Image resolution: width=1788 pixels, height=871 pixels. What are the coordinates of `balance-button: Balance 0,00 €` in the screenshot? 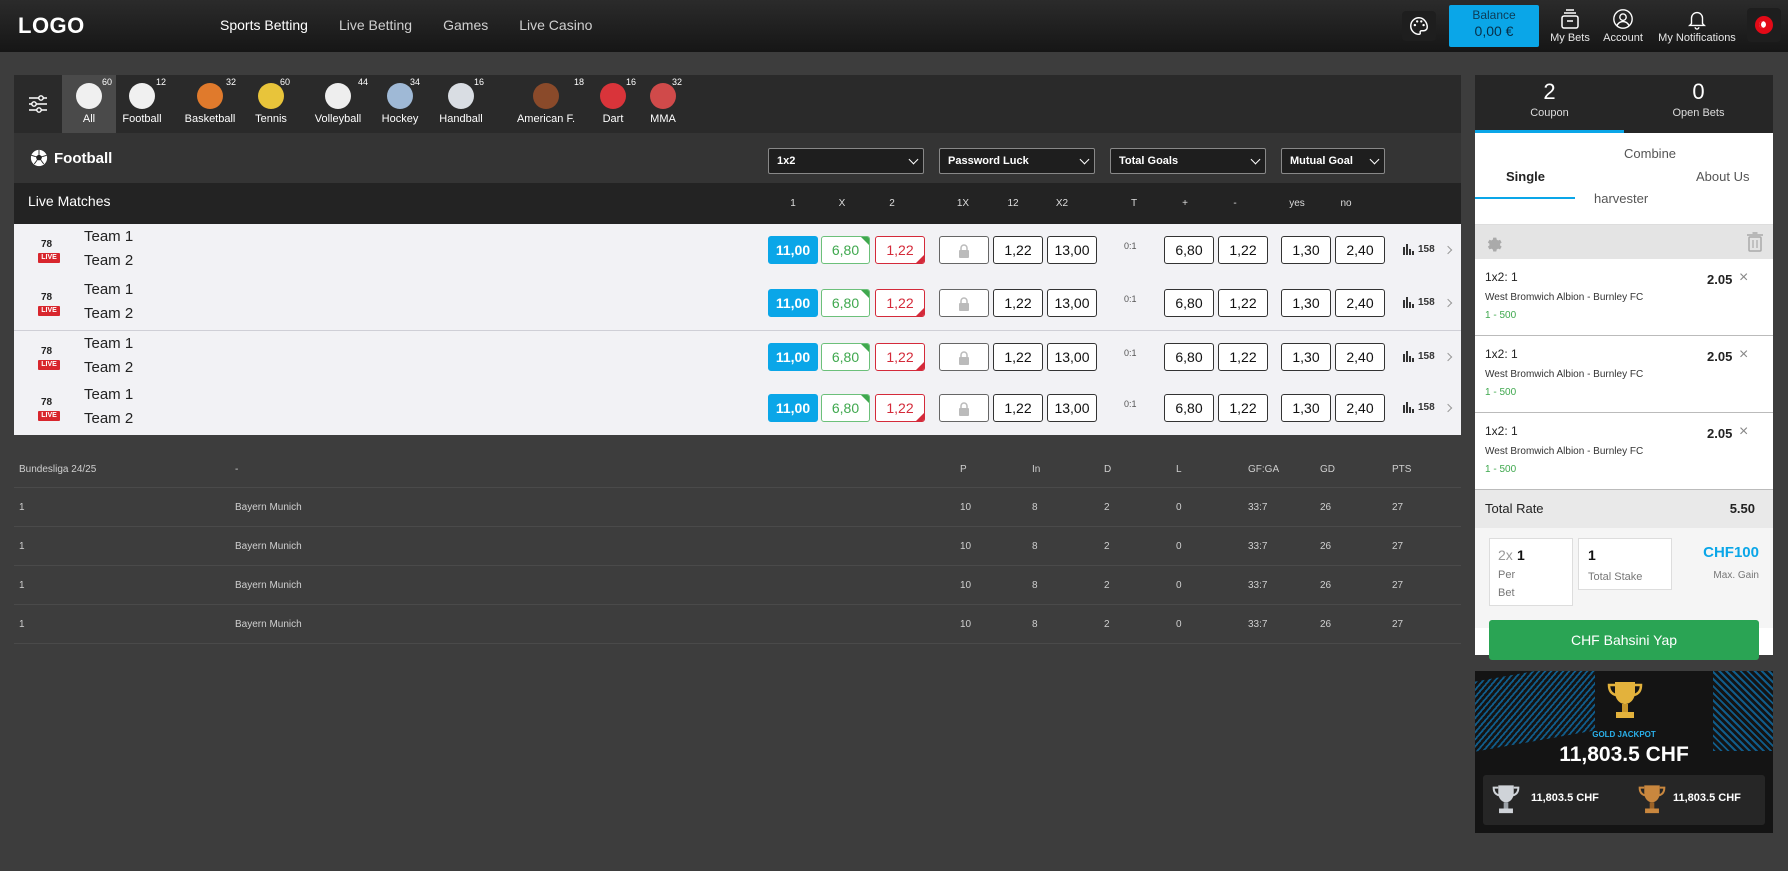 It's located at (1494, 26).